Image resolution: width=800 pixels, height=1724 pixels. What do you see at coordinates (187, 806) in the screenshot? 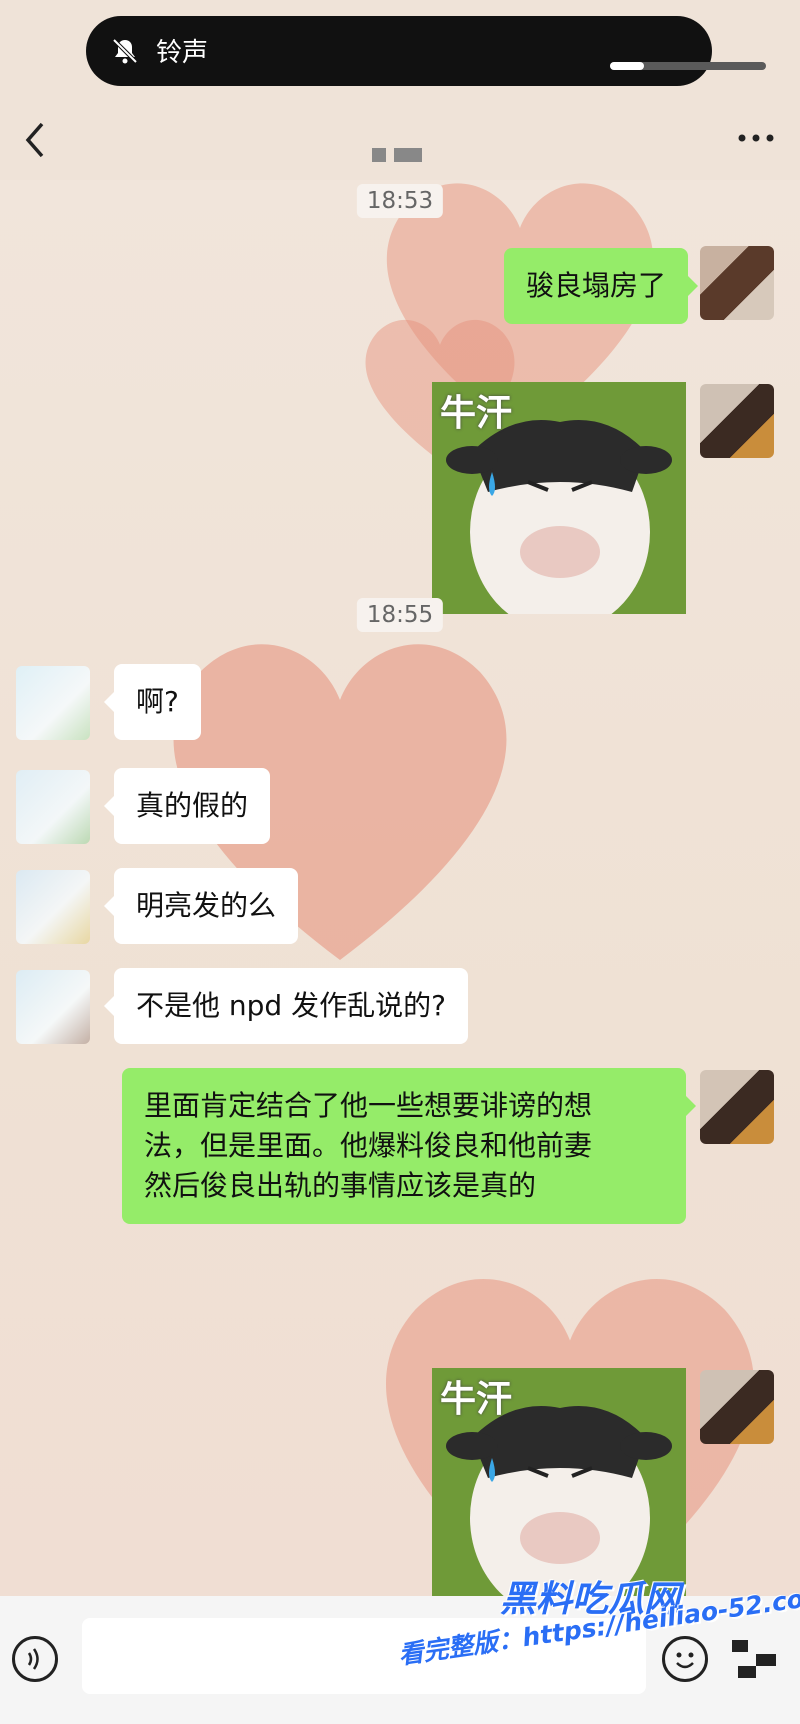
I see `message-bubble-incoming: 真的假的` at bounding box center [187, 806].